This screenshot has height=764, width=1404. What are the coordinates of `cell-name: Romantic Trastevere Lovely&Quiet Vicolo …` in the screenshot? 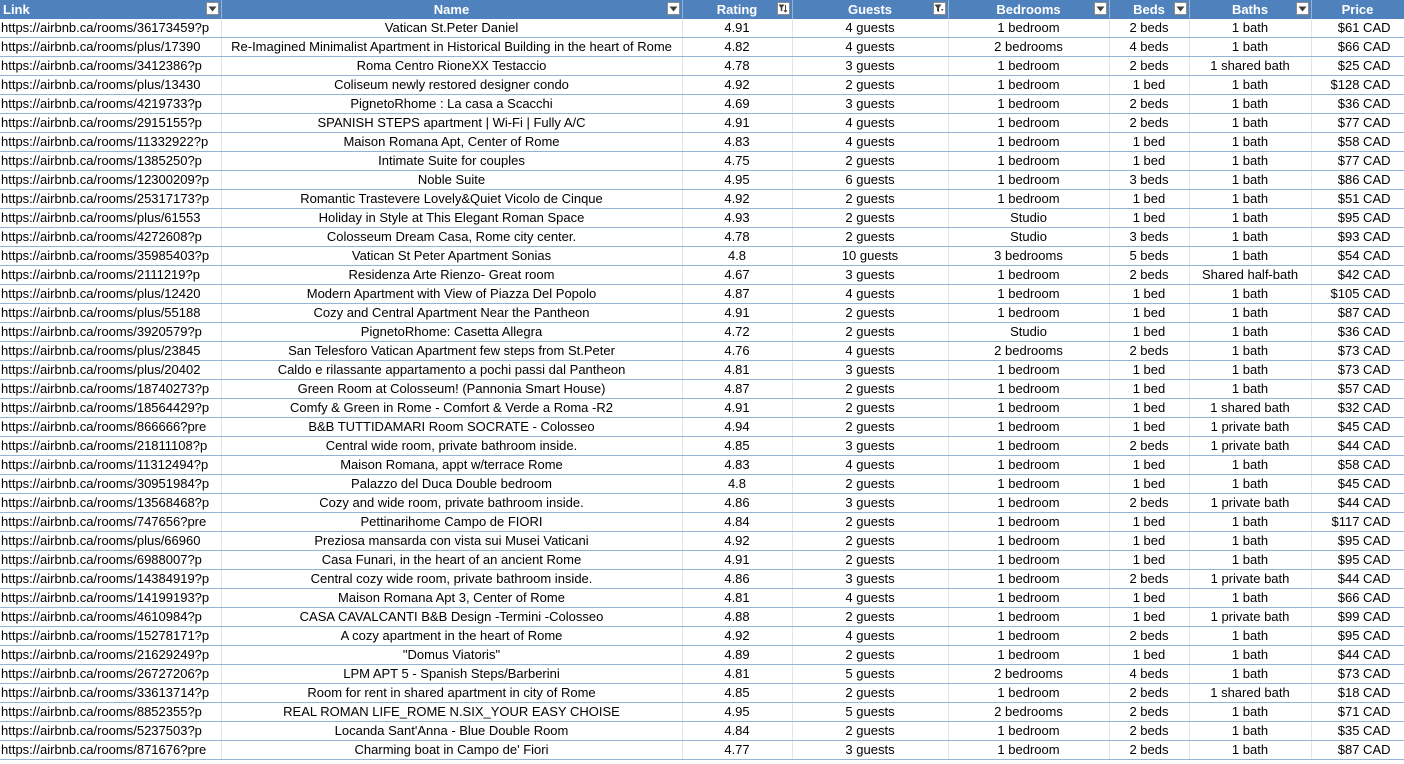 It's located at (452, 199).